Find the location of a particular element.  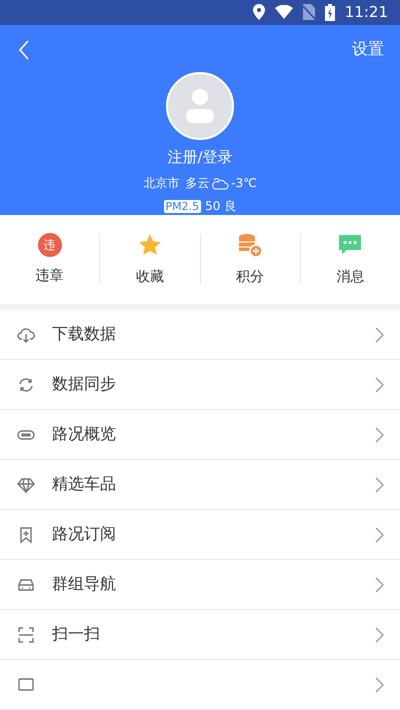

temperature: -3℃ is located at coordinates (244, 183).